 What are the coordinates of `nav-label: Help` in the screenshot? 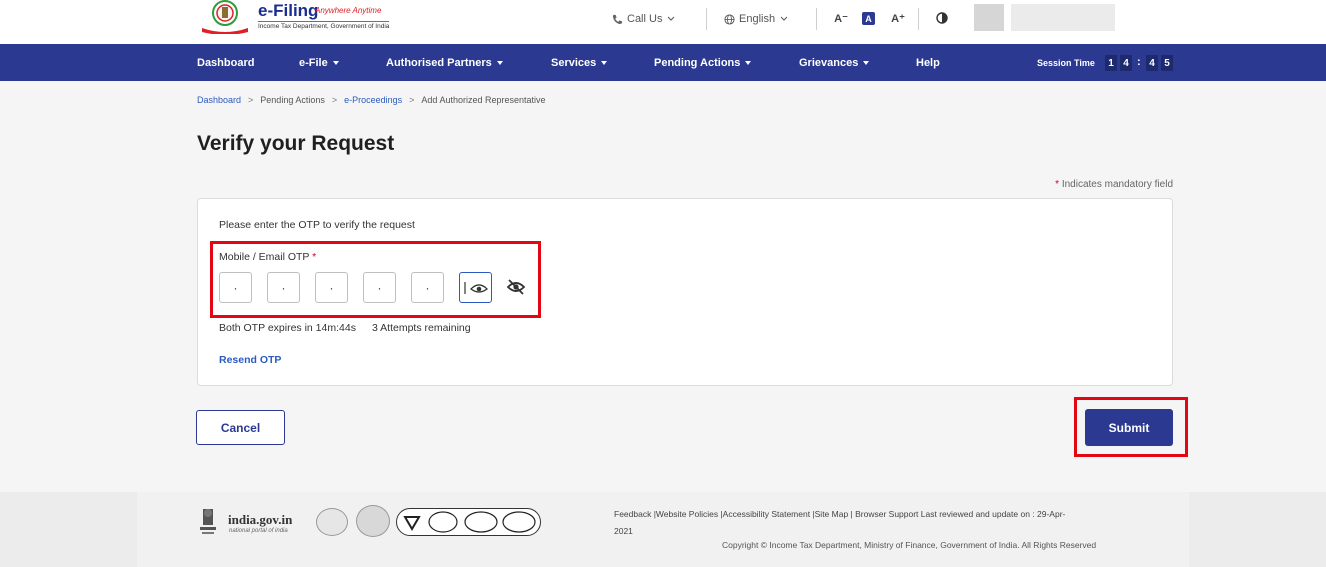 It's located at (928, 63).